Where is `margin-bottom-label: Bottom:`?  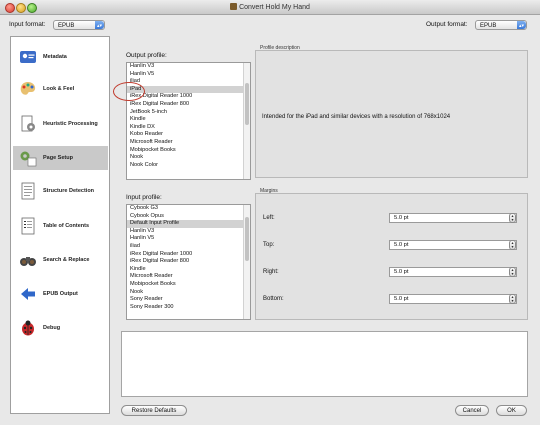 margin-bottom-label: Bottom: is located at coordinates (273, 299).